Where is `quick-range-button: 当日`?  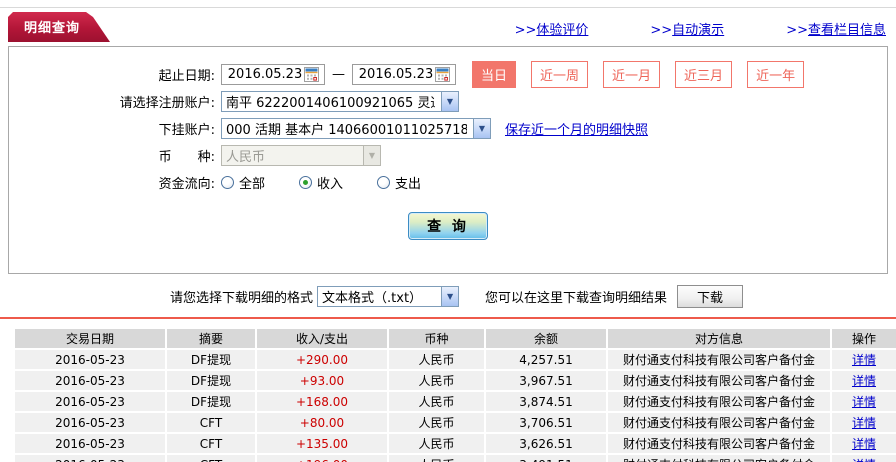
quick-range-button: 当日 is located at coordinates (494, 74).